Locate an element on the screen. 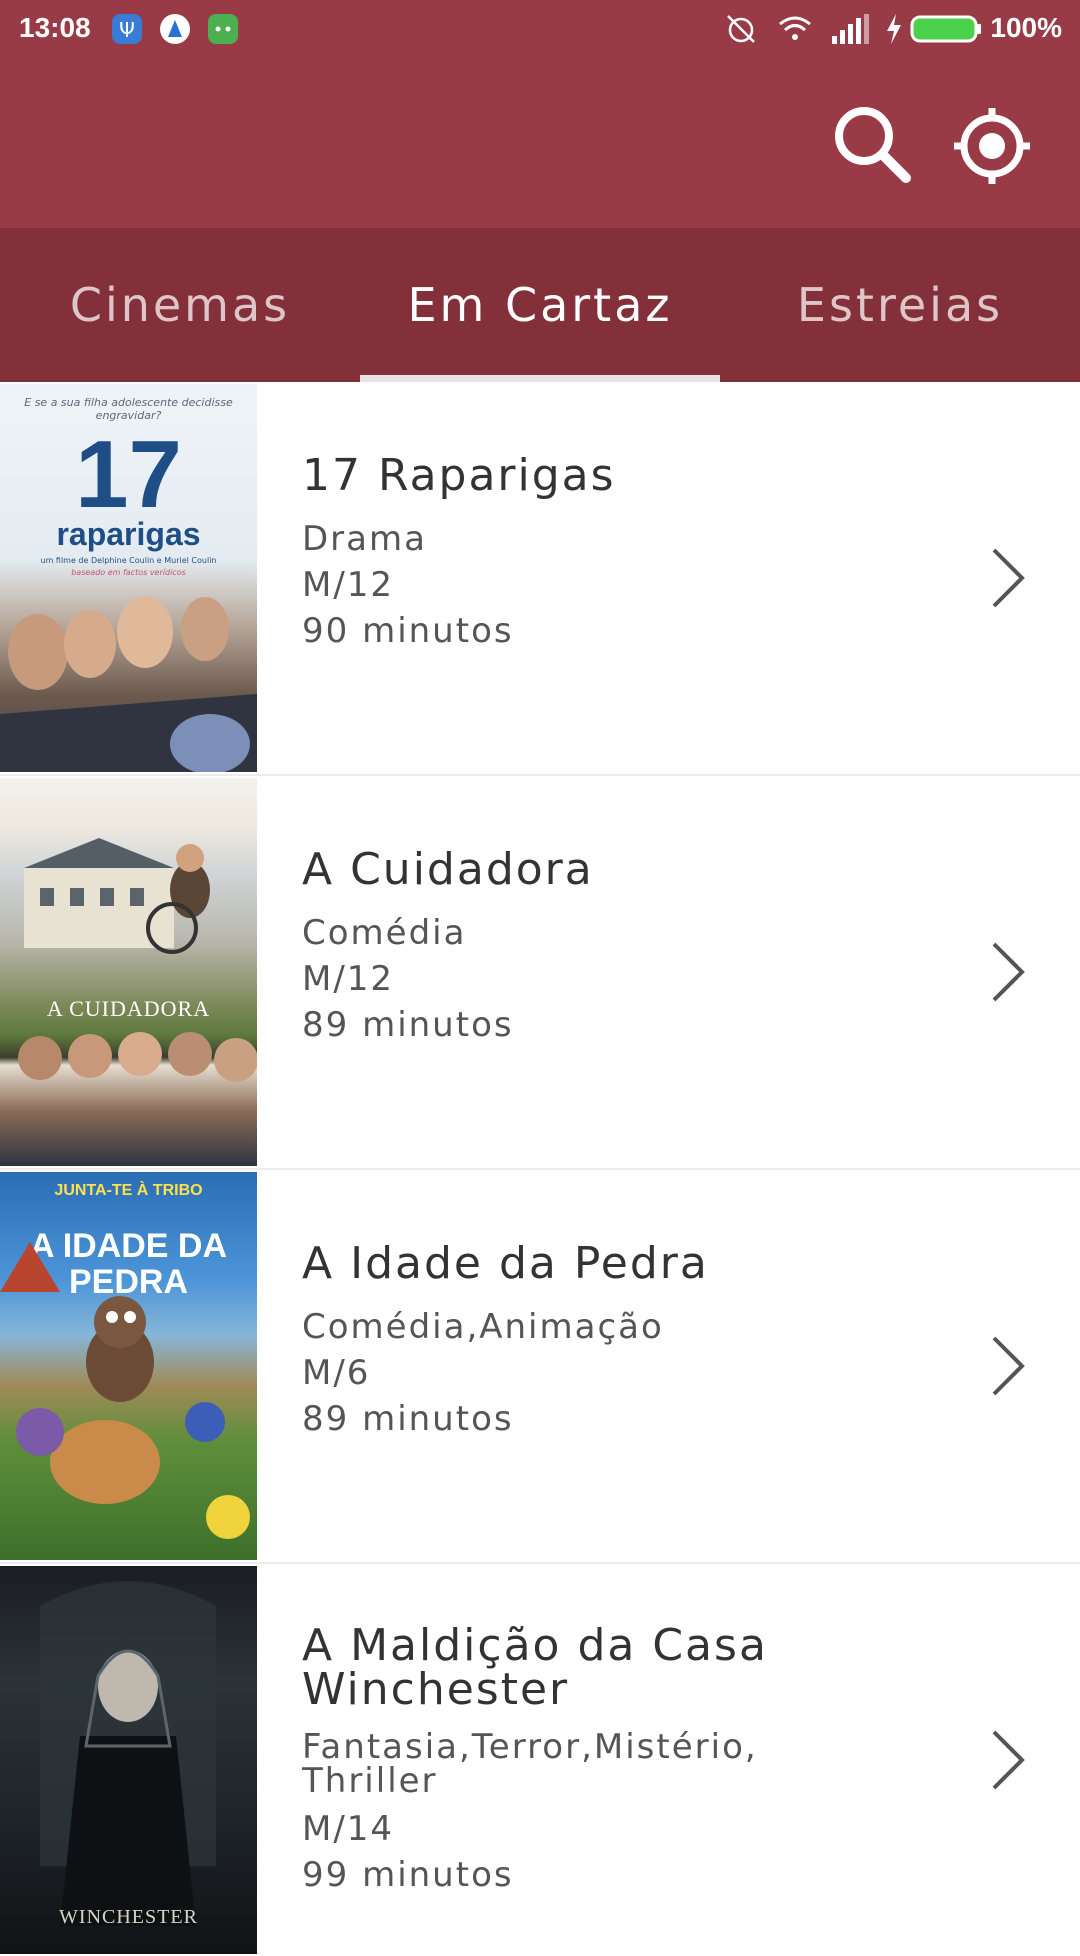 The width and height of the screenshot is (1080, 1956). status-time: 13:08 is located at coordinates (55, 27).